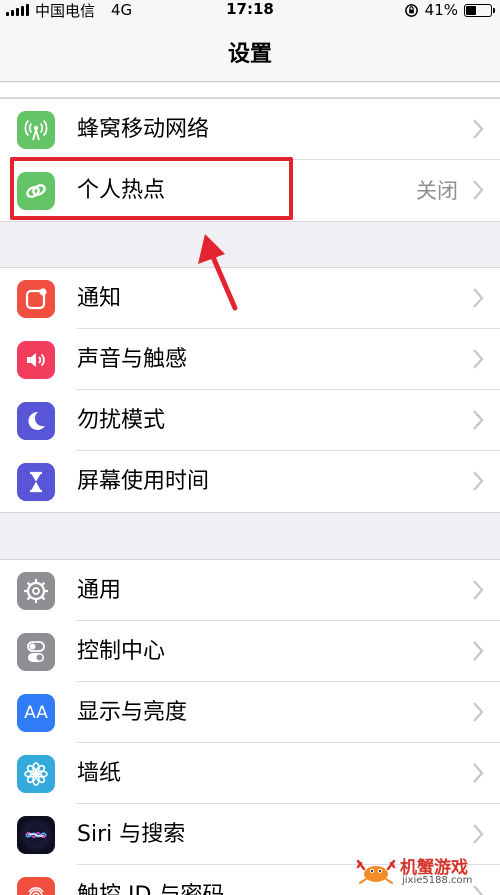 This screenshot has width=500, height=895. I want to click on status-right: 41%, so click(449, 10).